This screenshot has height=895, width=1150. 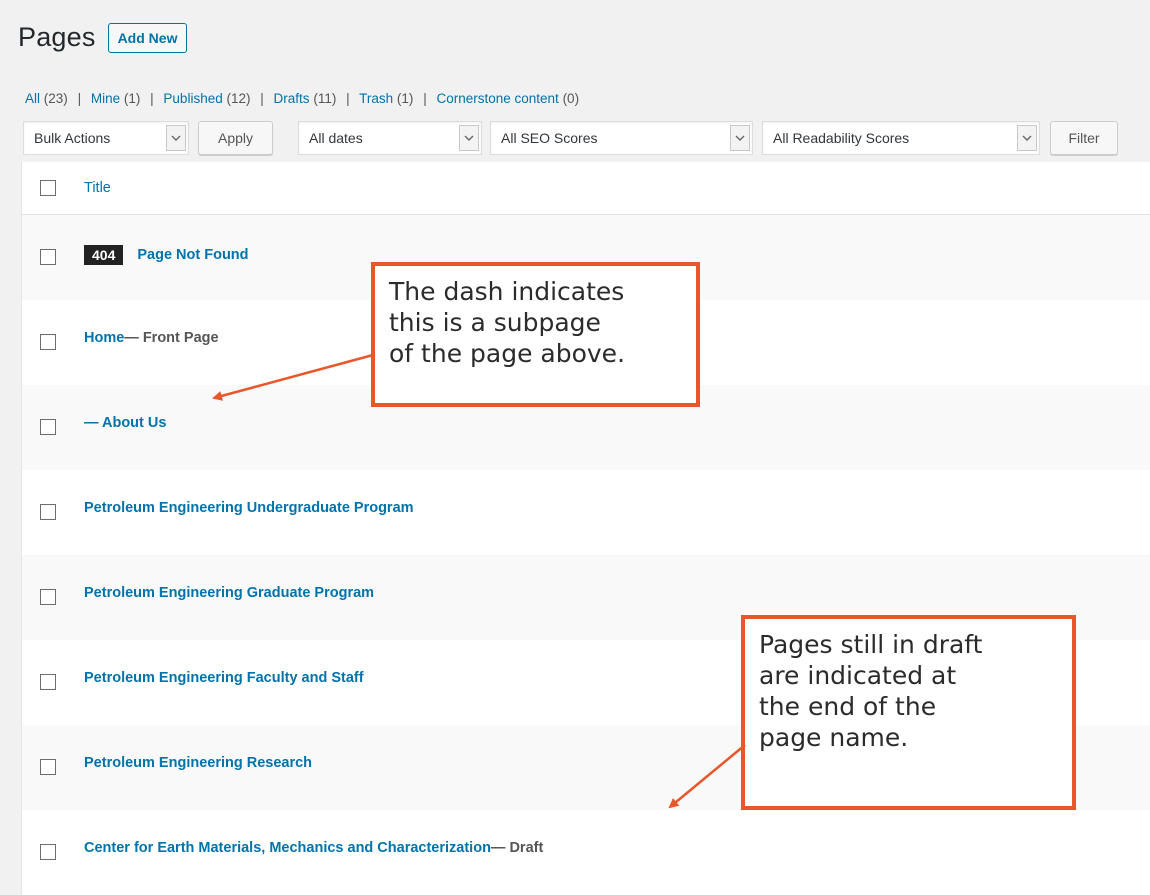 What do you see at coordinates (507, 291) in the screenshot?
I see `annotation-line: The dash indicates` at bounding box center [507, 291].